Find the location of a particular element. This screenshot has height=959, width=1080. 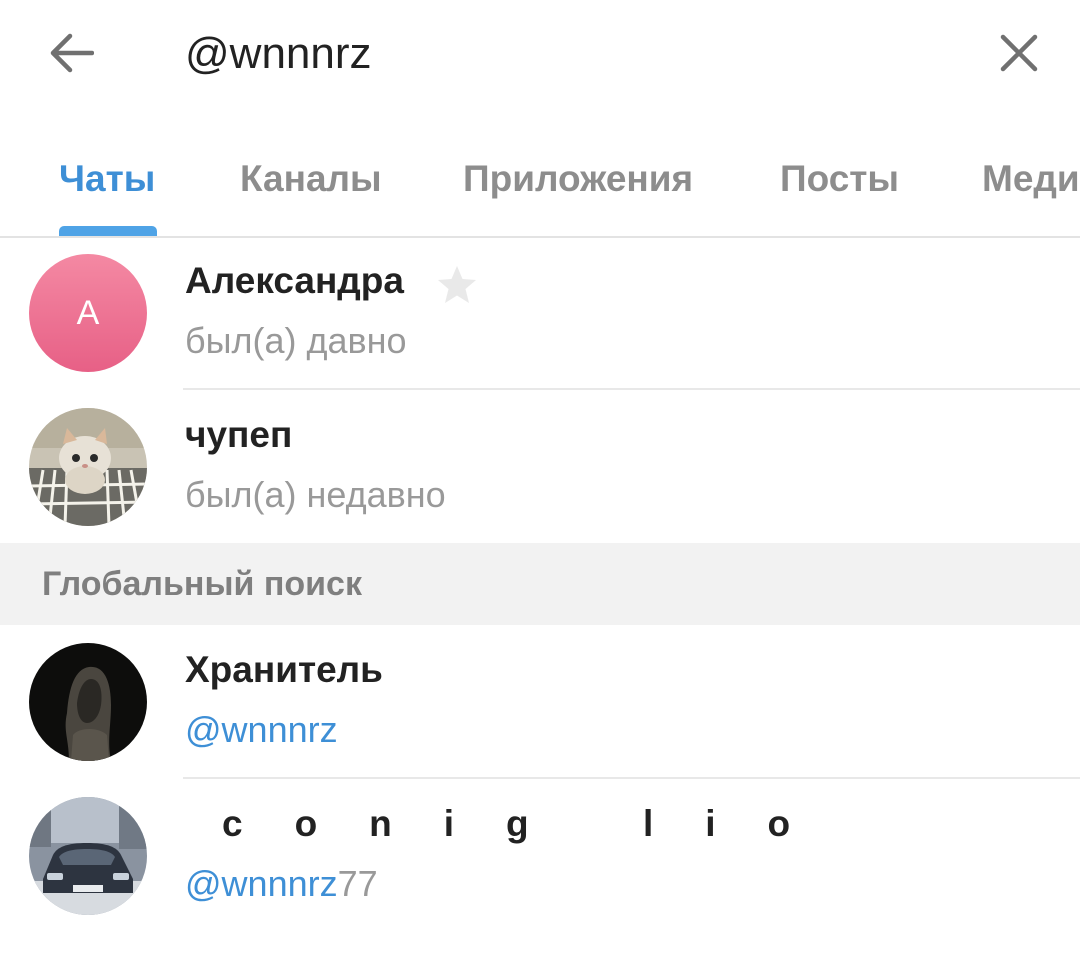

result-username: @wnnnrz77 is located at coordinates (281, 884).